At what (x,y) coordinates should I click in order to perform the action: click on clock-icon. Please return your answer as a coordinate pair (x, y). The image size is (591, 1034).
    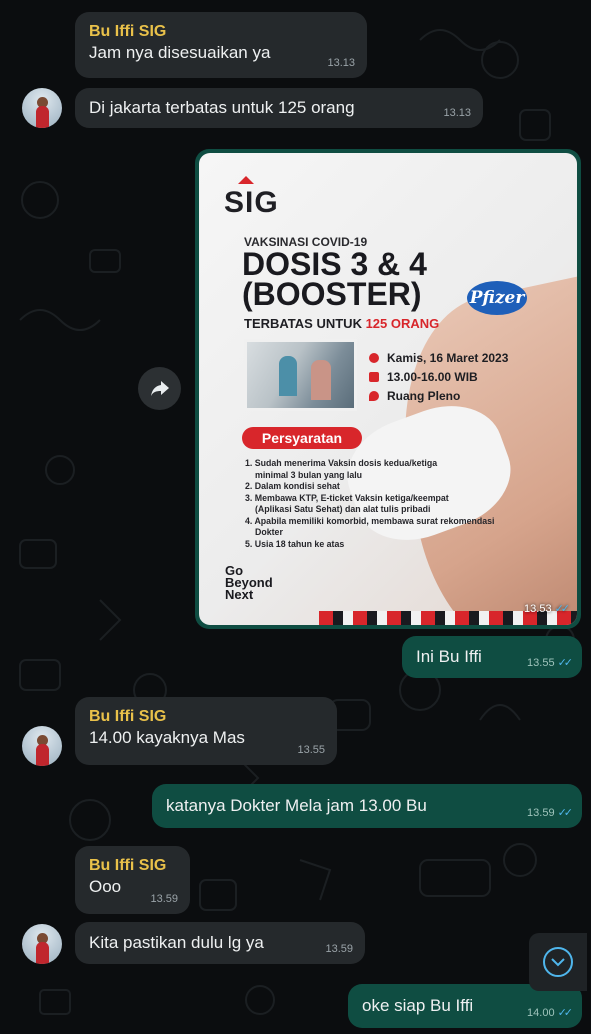
    Looking at the image, I should click on (374, 358).